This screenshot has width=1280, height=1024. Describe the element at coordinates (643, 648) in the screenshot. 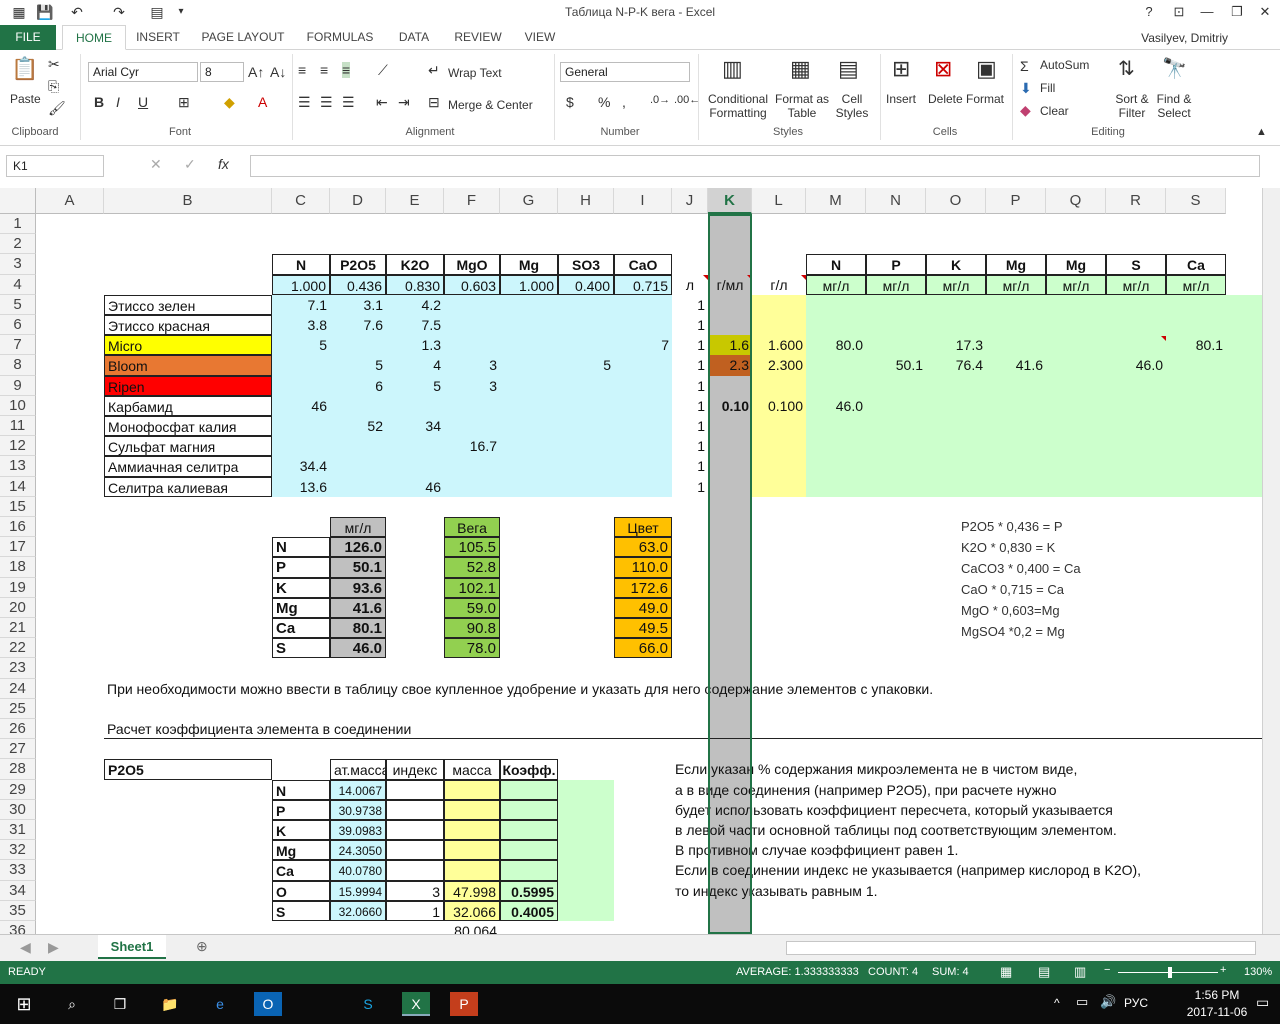

I see `summary-cvet: 66.0` at that location.